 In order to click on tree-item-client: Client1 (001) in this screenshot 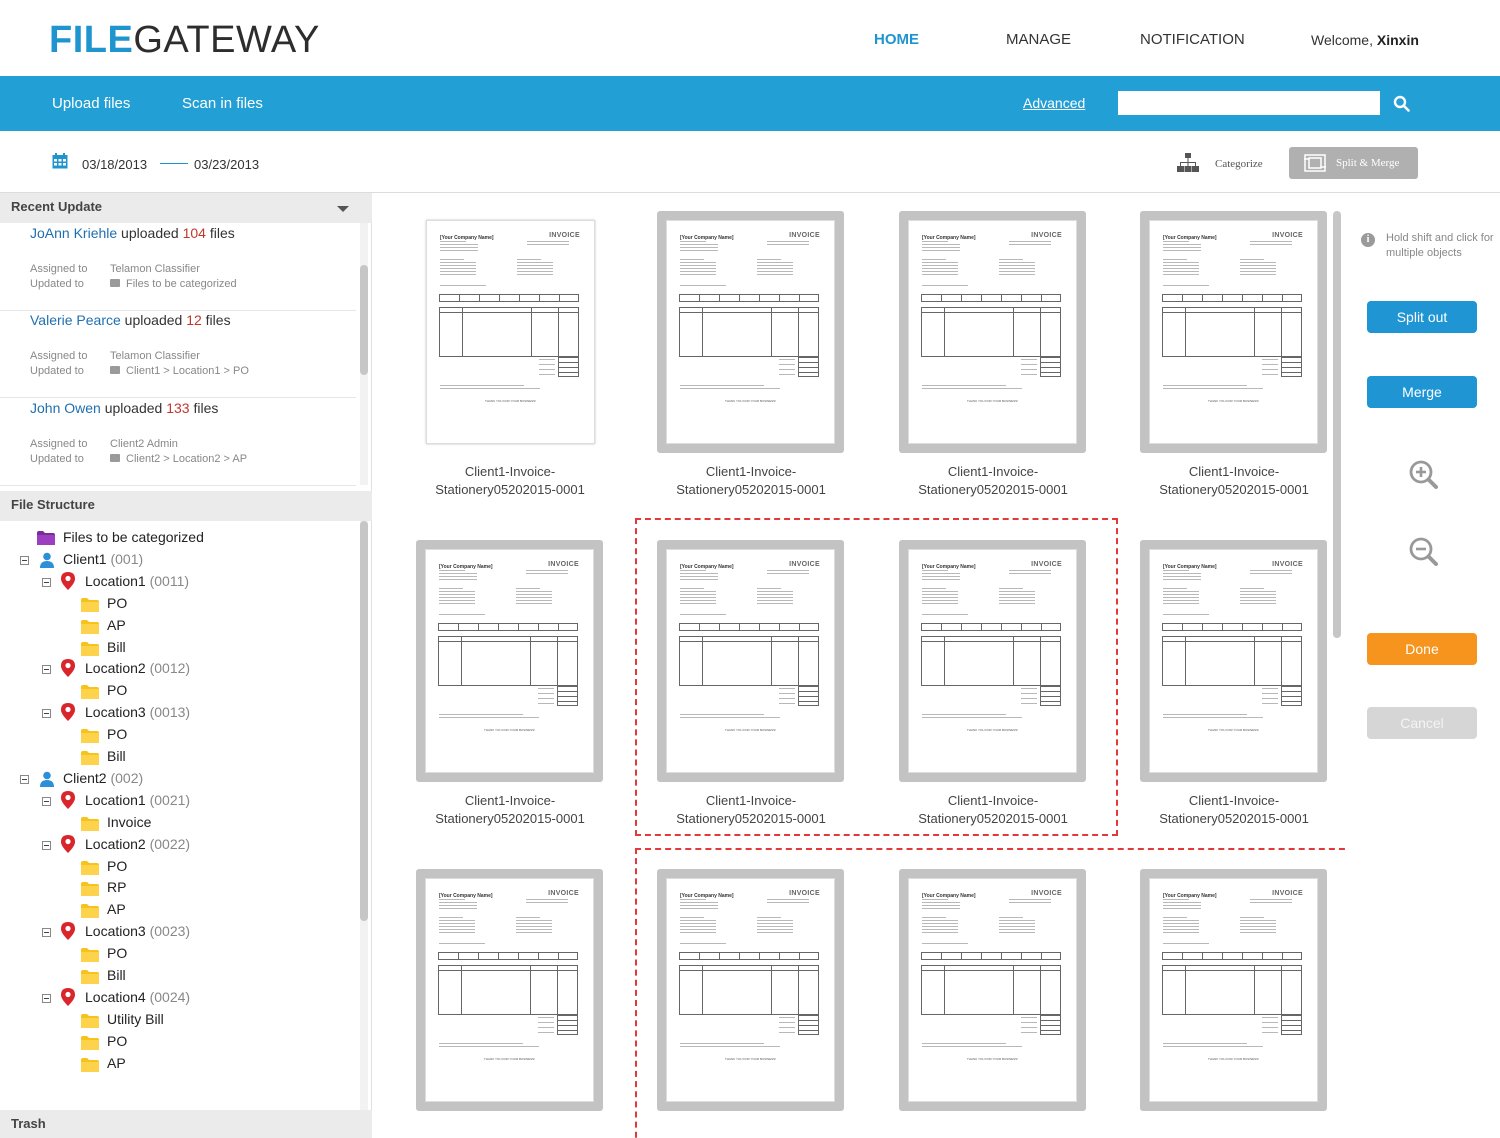, I will do `click(178, 561)`.